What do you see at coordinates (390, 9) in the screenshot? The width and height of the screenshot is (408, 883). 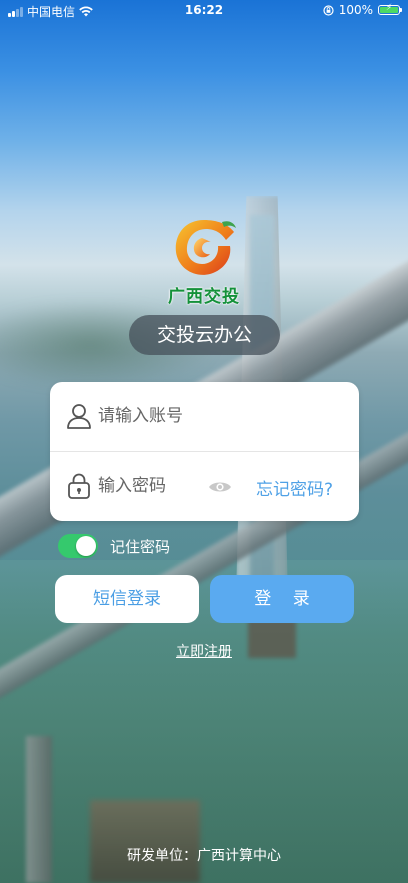 I see `battery-icon: ⚡` at bounding box center [390, 9].